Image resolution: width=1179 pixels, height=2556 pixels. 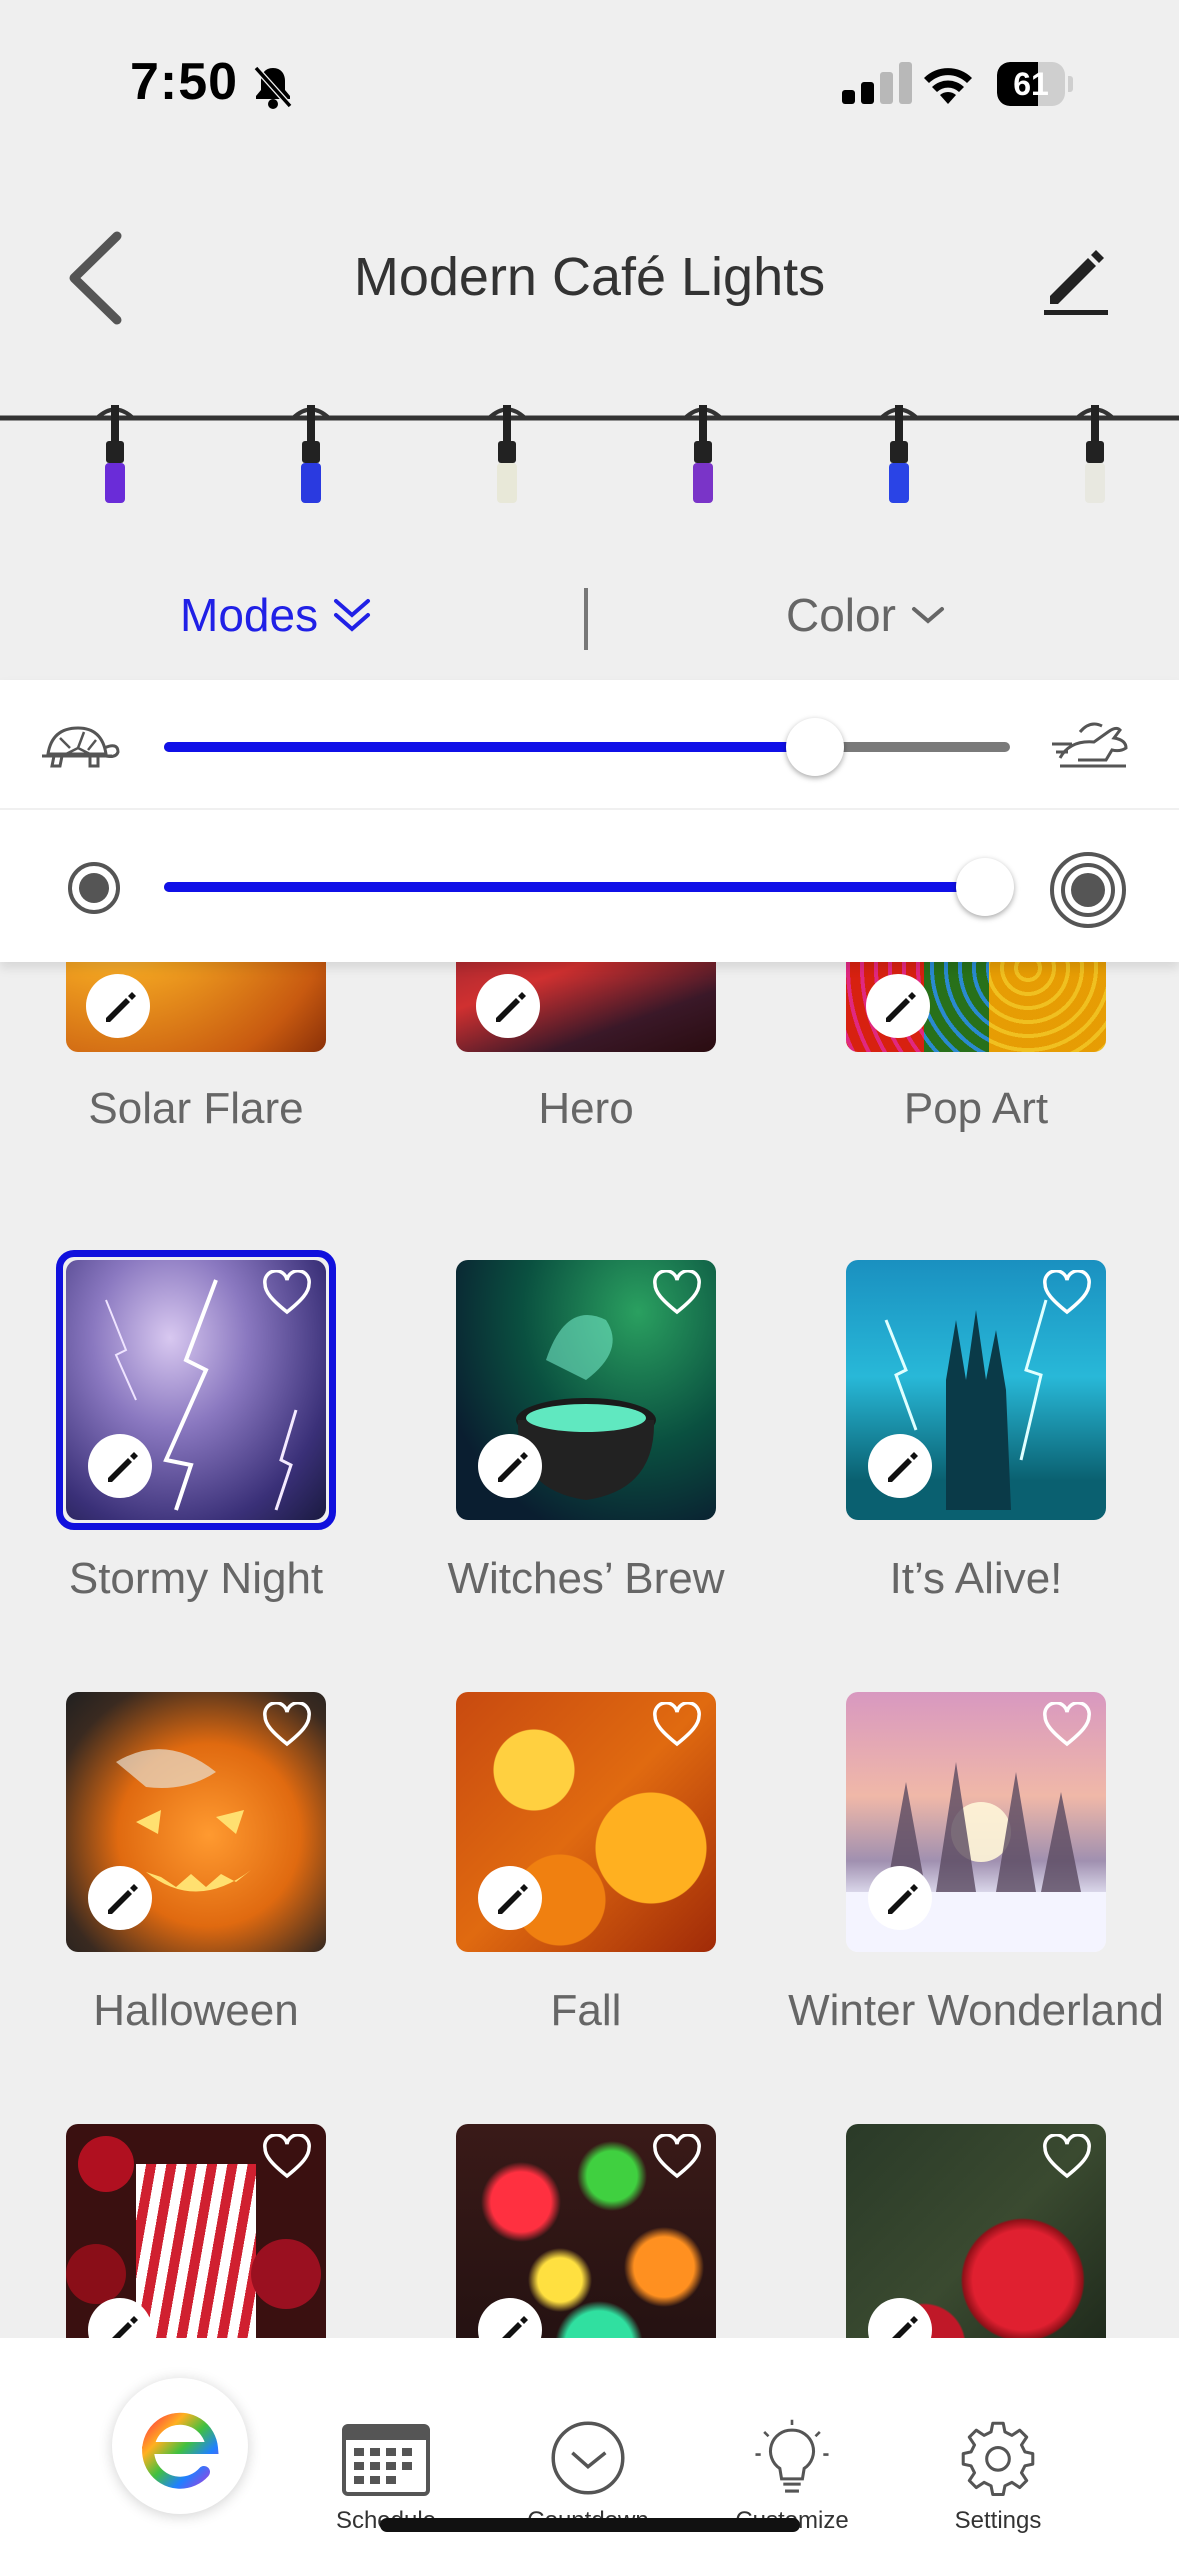 What do you see at coordinates (927, 615) in the screenshot?
I see `chevron-down-icon` at bounding box center [927, 615].